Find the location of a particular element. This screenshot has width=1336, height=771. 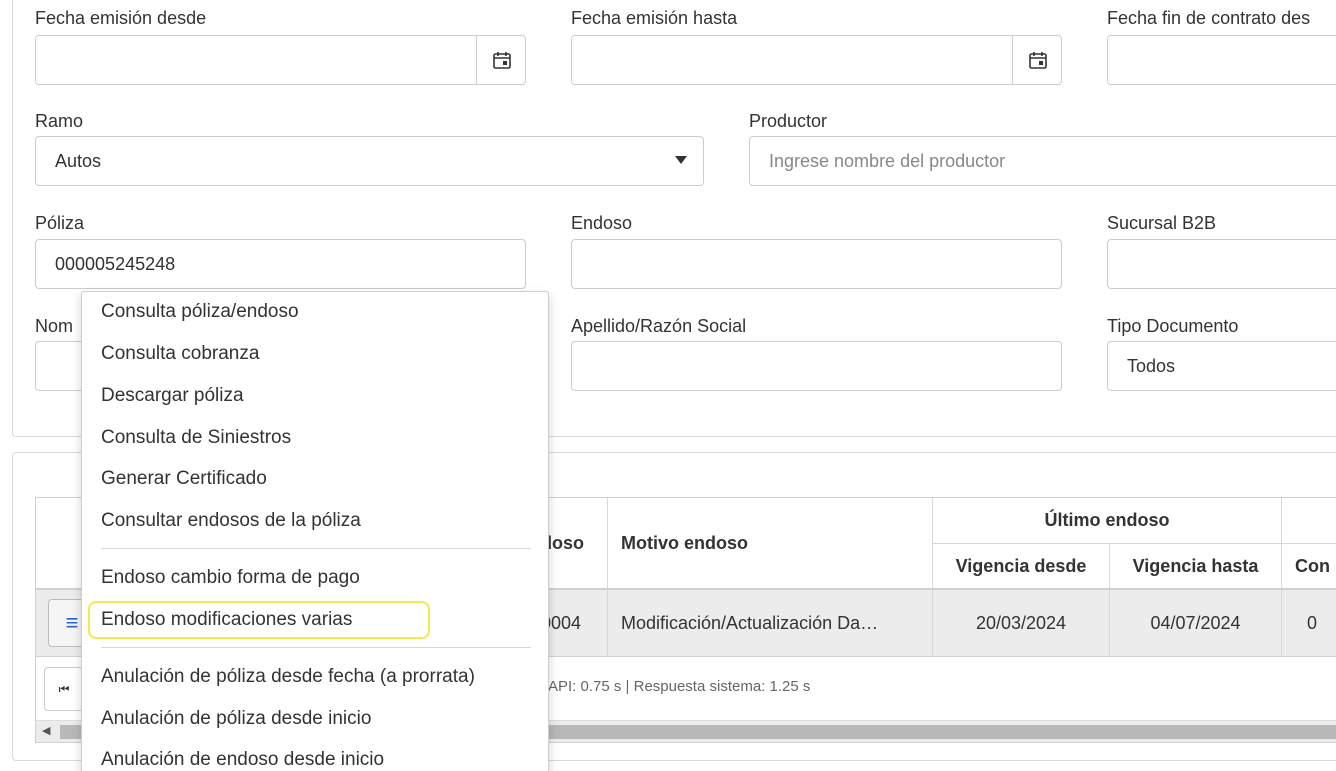

ramo-value: Autos is located at coordinates (78, 160).